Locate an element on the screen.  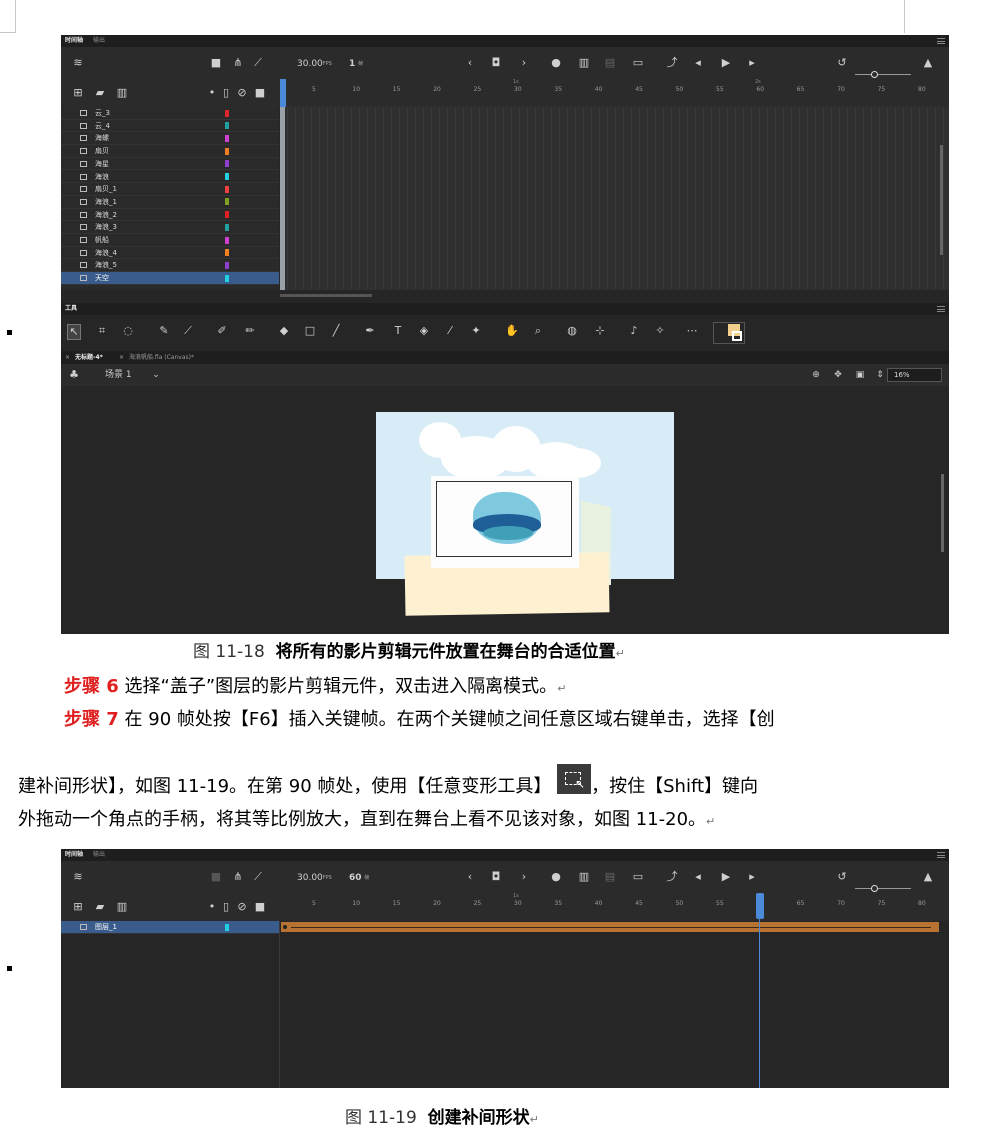
layer-row: 海浪 is located at coordinates (170, 177).